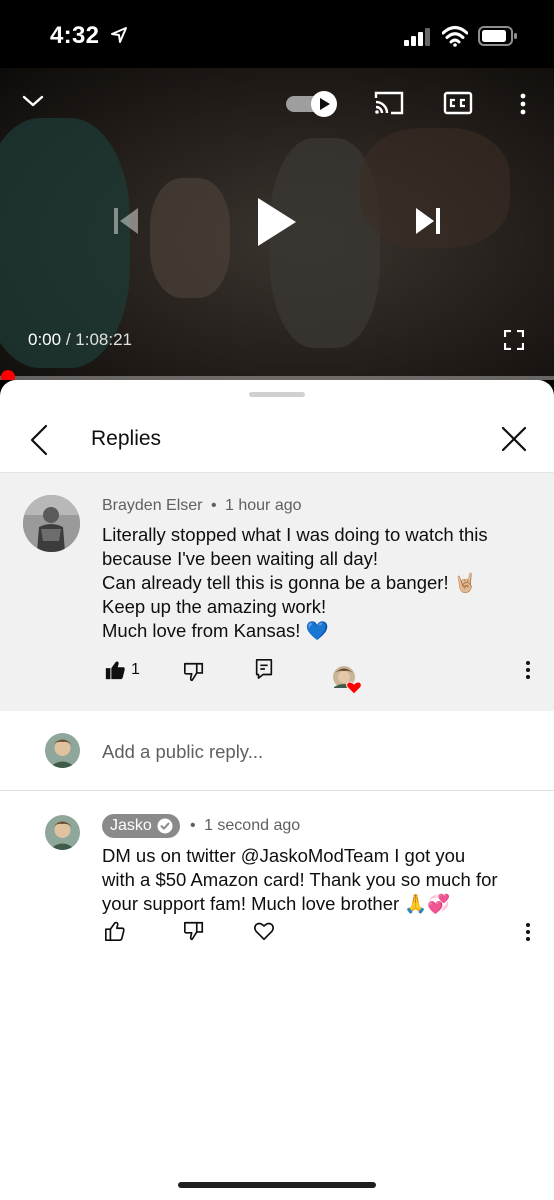 Image resolution: width=554 pixels, height=1200 pixels. Describe the element at coordinates (126, 438) in the screenshot. I see `panel-title: Replies` at that location.